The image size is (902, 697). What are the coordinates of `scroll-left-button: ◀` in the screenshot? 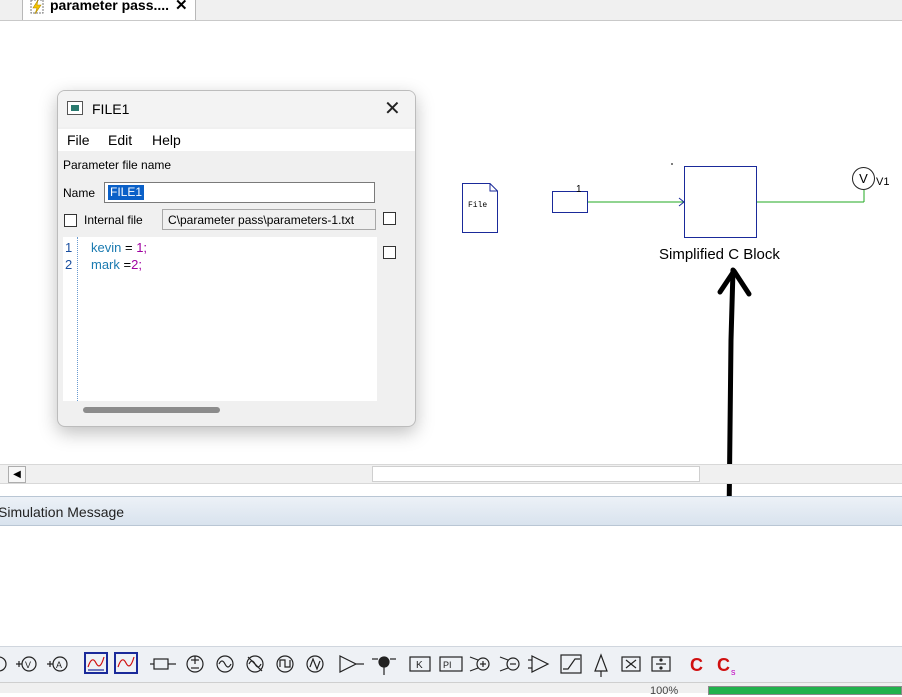 It's located at (17, 474).